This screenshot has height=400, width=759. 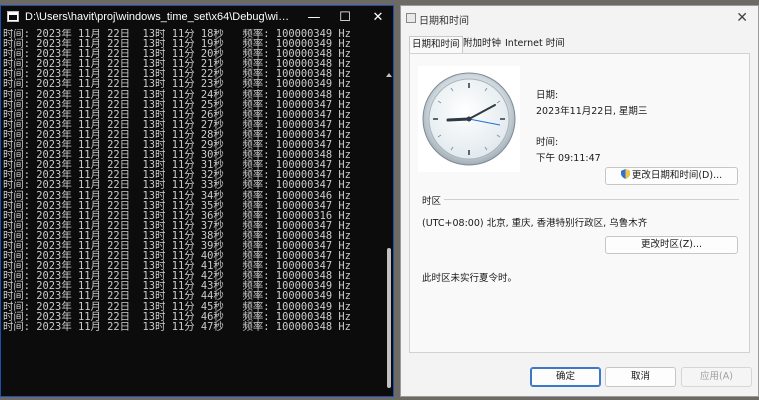 What do you see at coordinates (547, 95) in the screenshot?
I see `date-label: 日期:` at bounding box center [547, 95].